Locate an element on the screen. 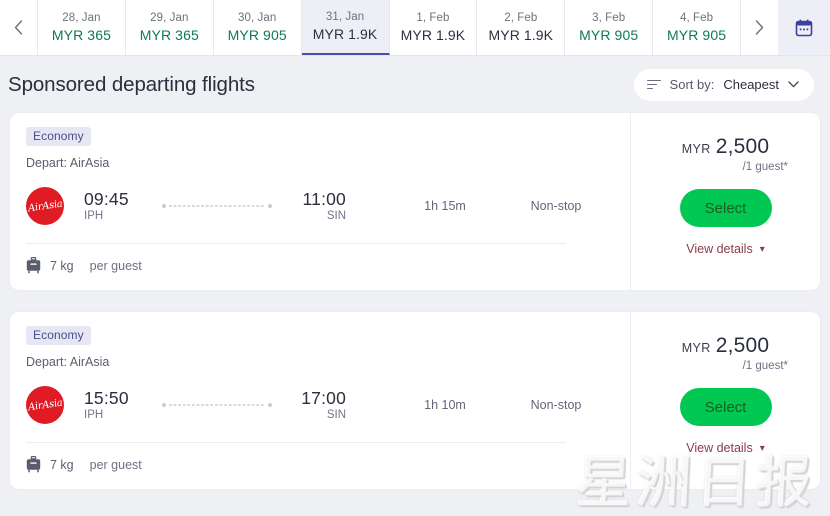  date-tab-date: 28, Jan is located at coordinates (81, 18).